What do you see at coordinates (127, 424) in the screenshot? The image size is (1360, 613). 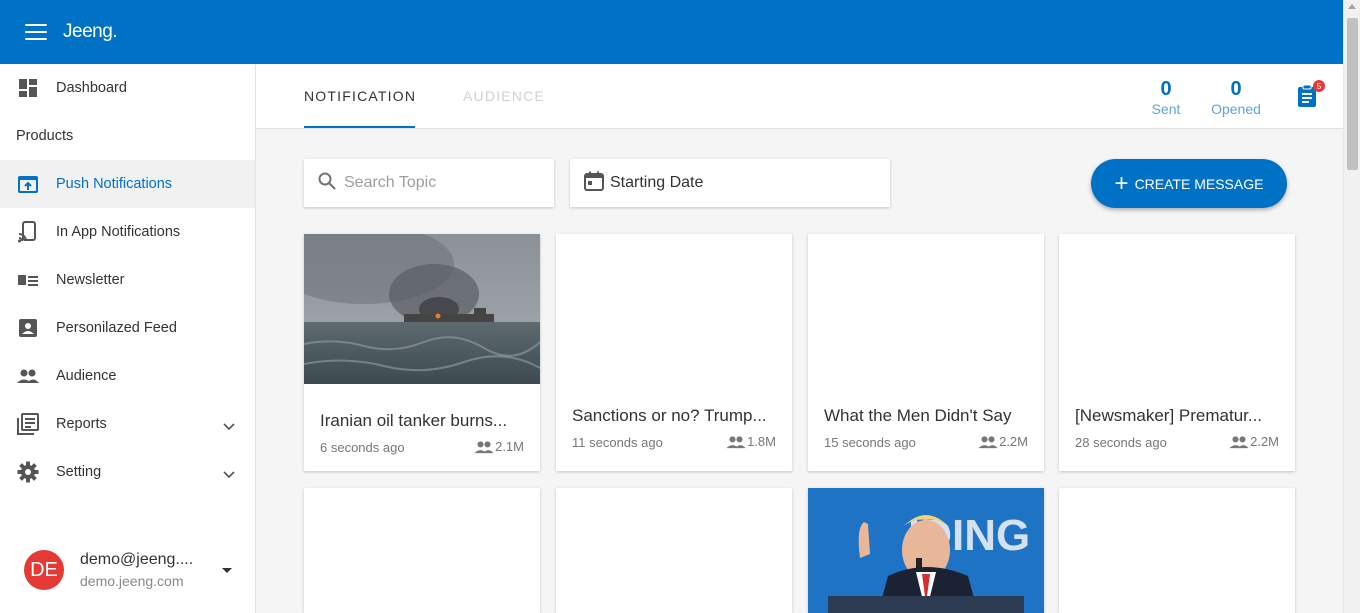 I see `sidebar-item-reports: Reports` at bounding box center [127, 424].